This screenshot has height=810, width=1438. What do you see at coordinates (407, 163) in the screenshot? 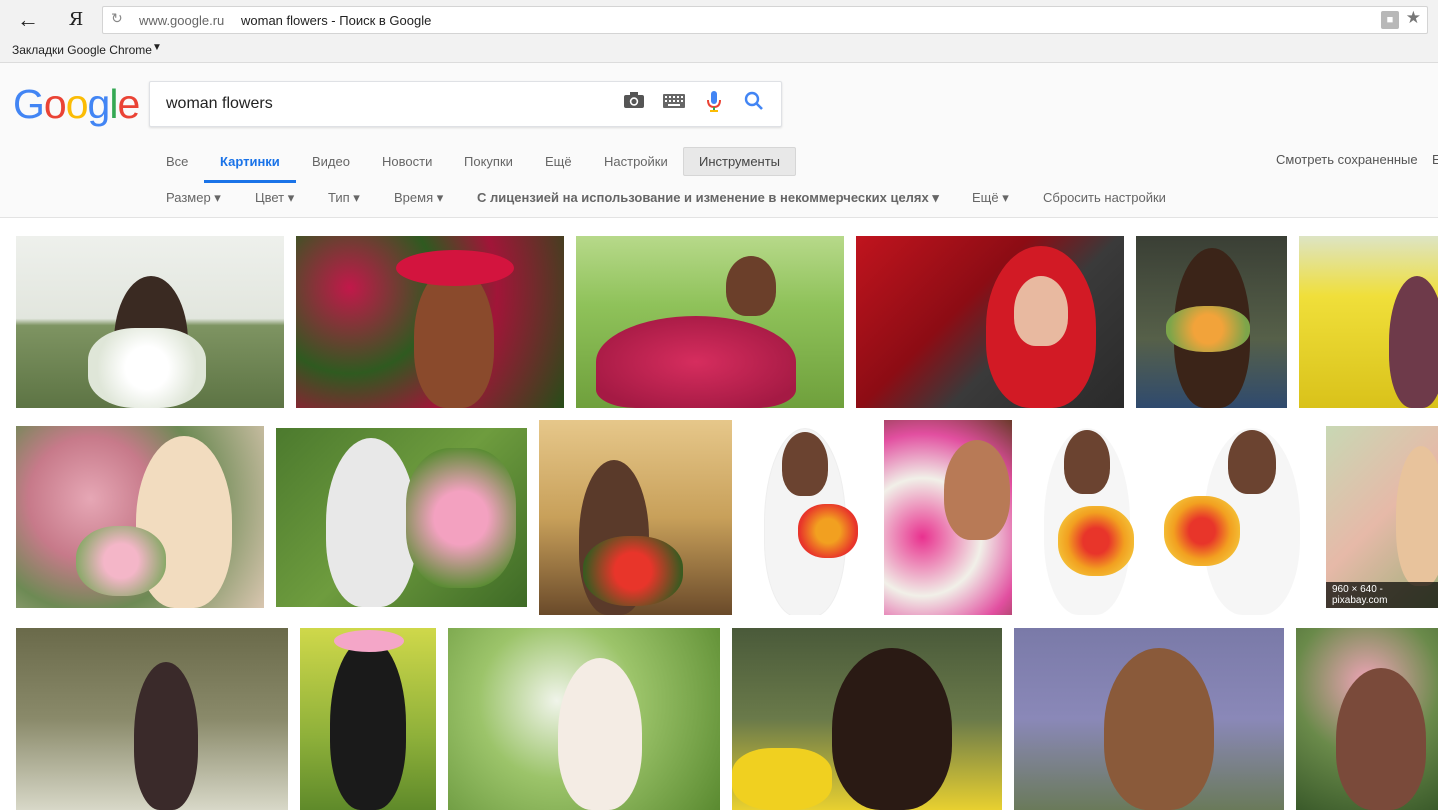
I see `tab-news: Новости` at bounding box center [407, 163].